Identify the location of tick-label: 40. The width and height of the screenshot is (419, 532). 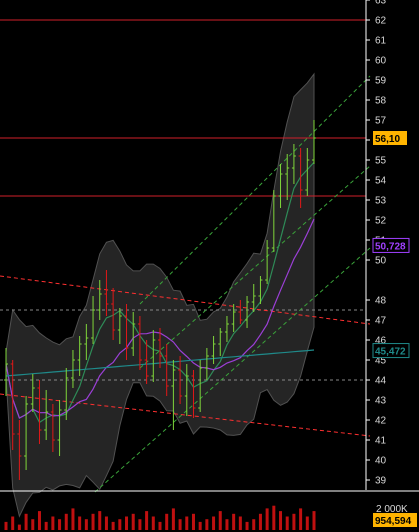
(381, 461).